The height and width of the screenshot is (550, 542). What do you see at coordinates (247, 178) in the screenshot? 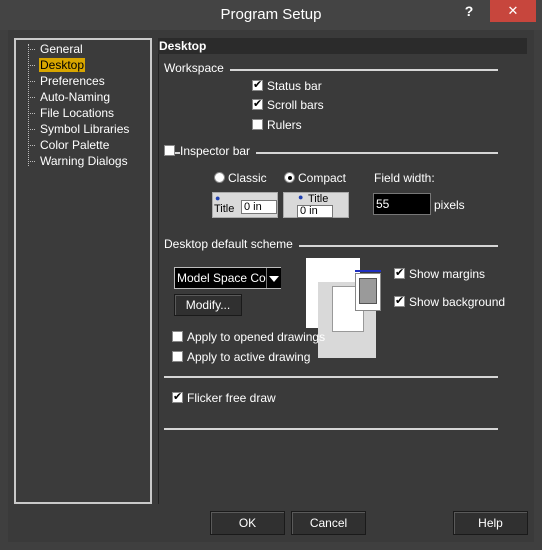
I see `classic-label: Classic` at bounding box center [247, 178].